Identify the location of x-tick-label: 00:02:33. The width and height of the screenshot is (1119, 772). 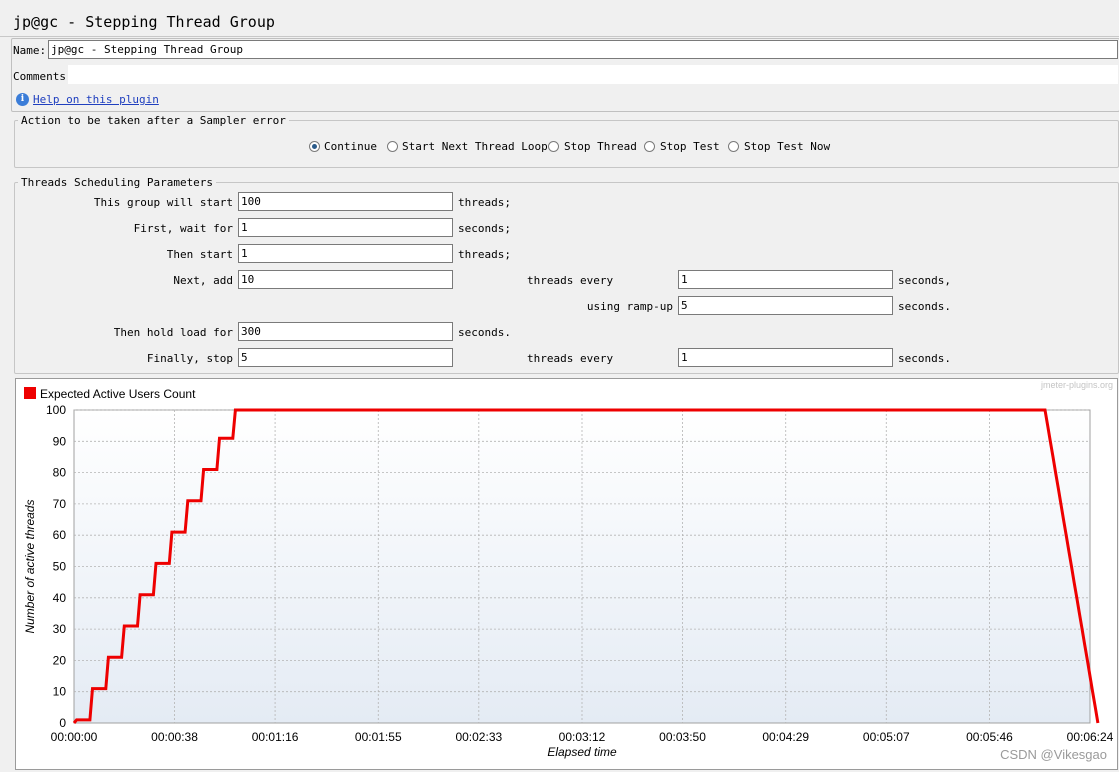
(478, 737).